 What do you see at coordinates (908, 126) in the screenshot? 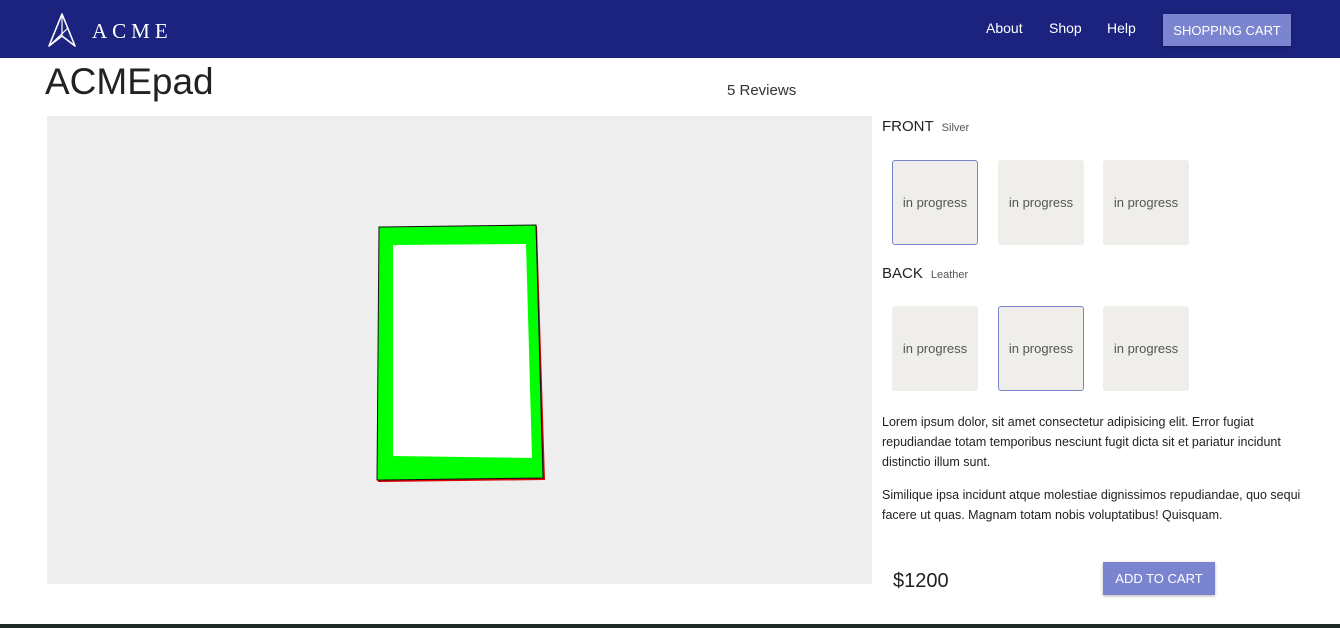
I see `front-label: FRONT` at bounding box center [908, 126].